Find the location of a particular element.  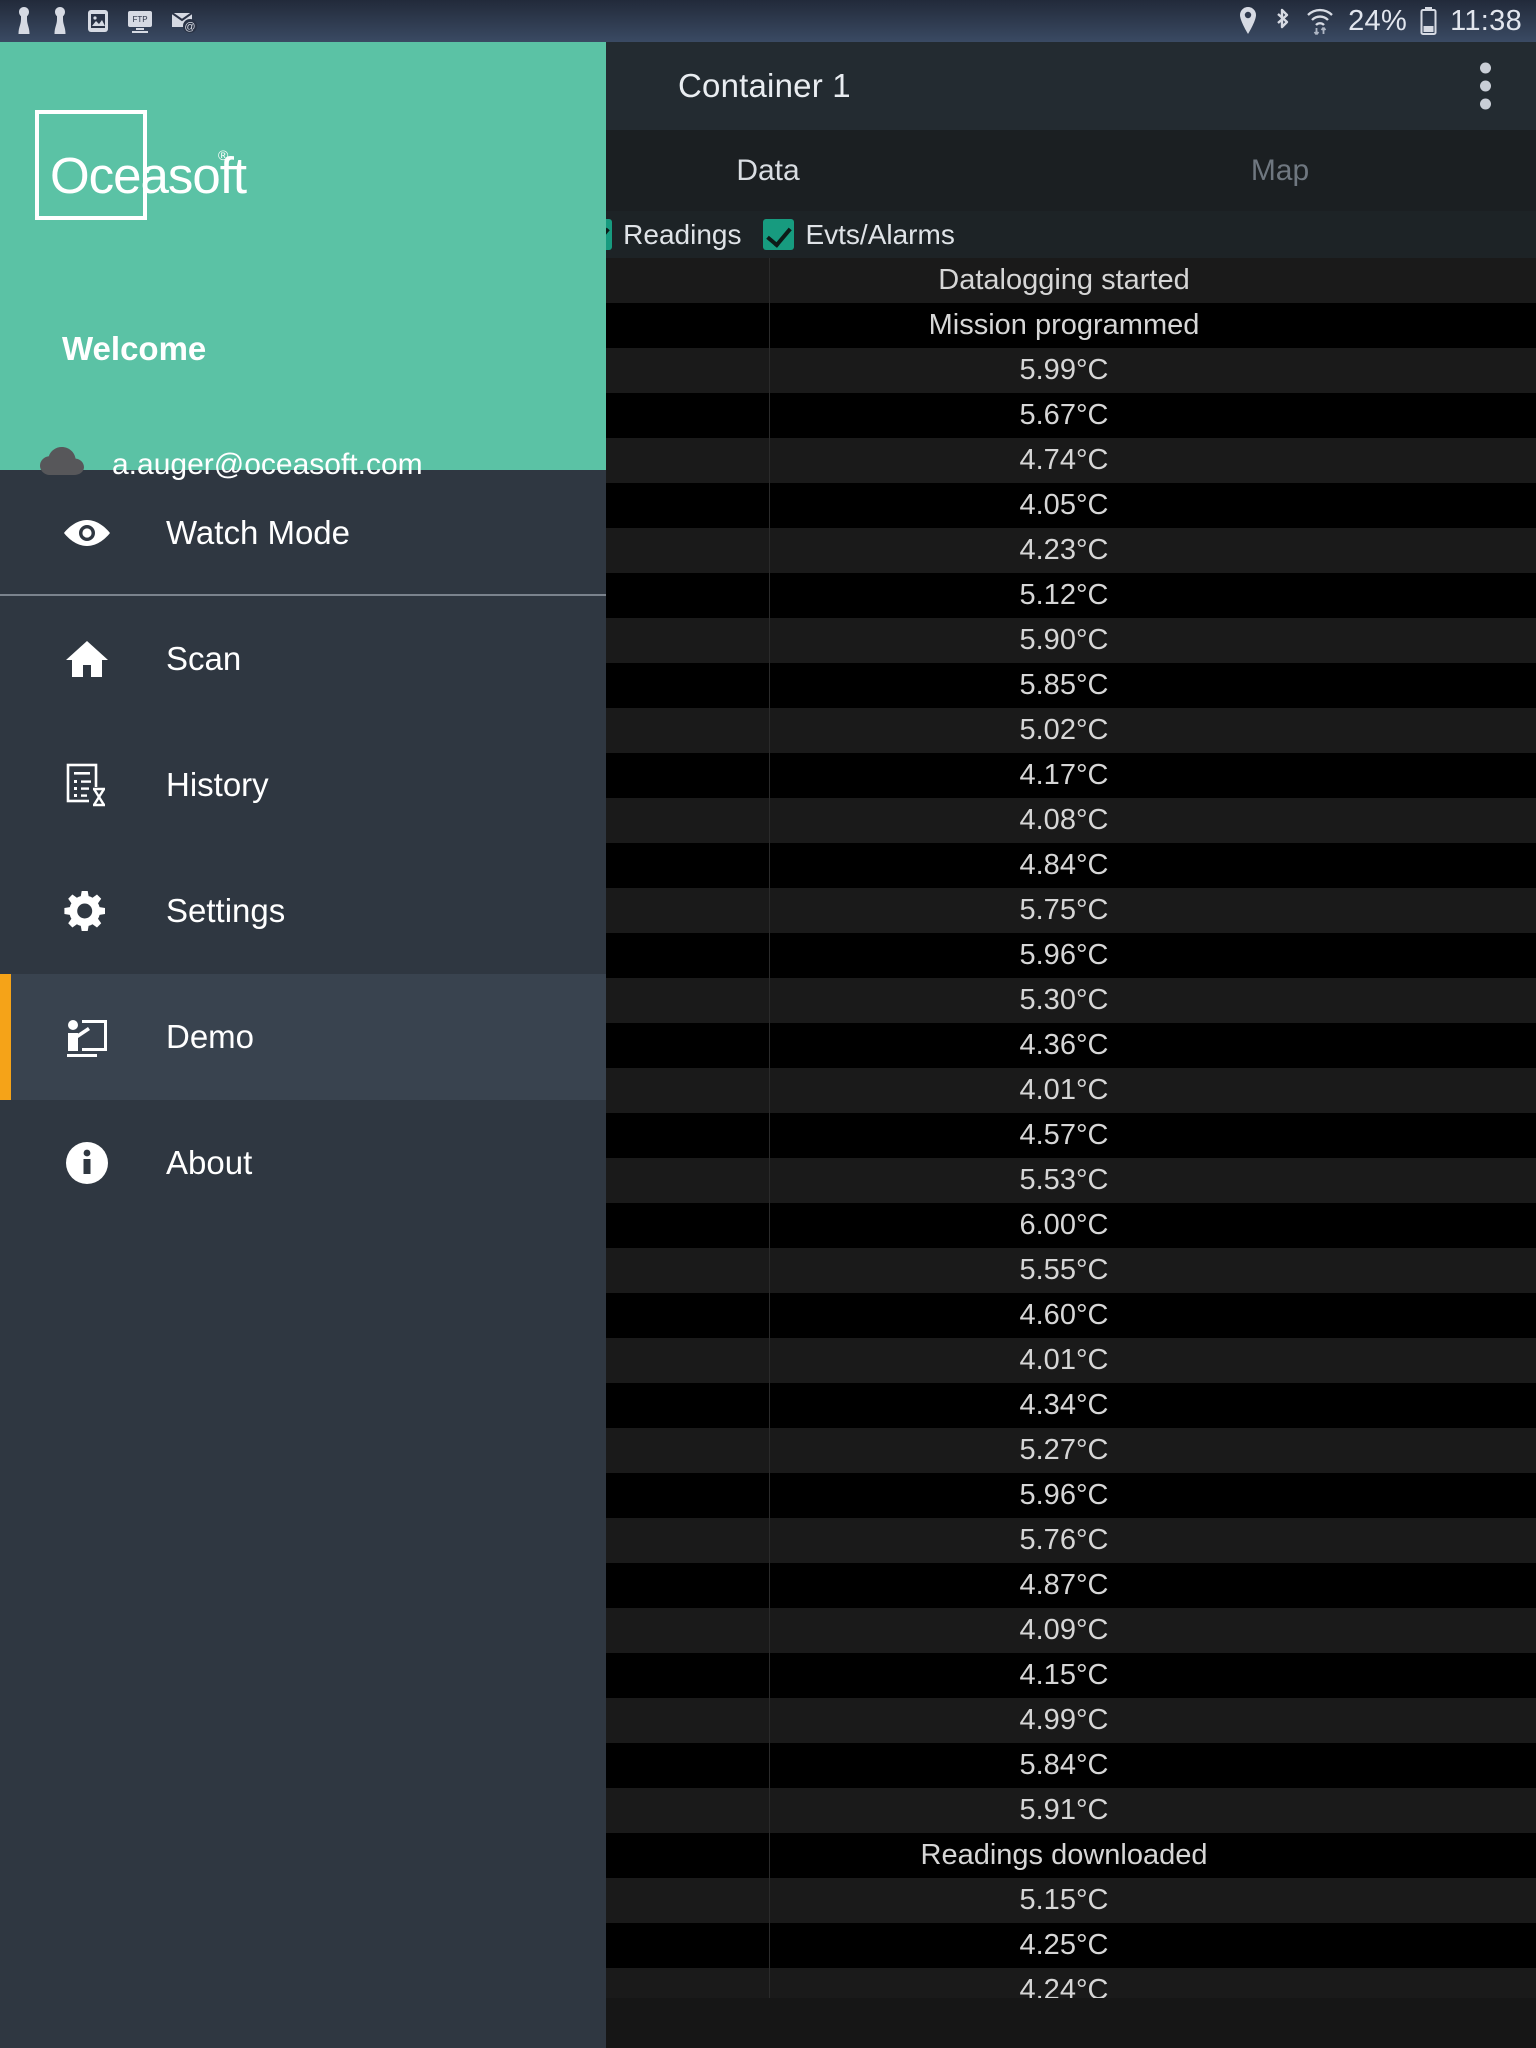

table-cell-value: 5.55°C is located at coordinates (1064, 1270).